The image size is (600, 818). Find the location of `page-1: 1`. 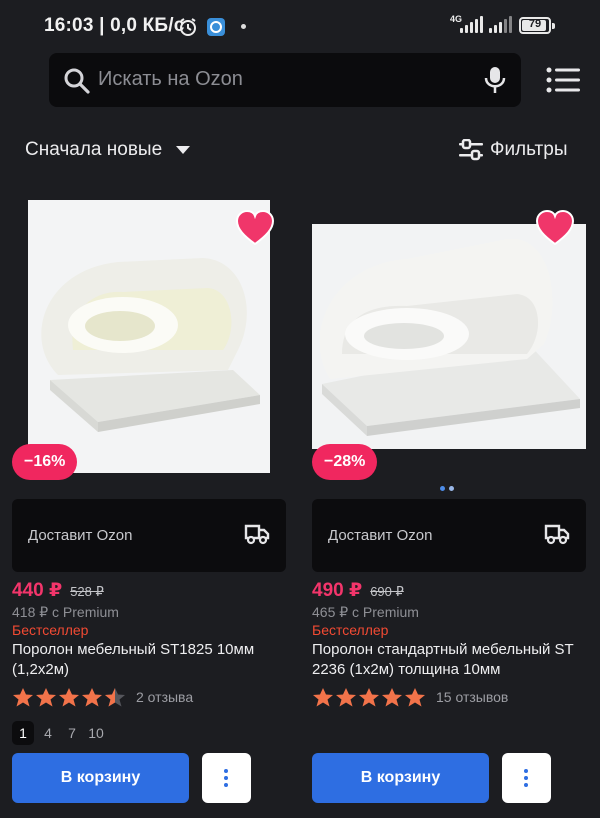

page-1: 1 is located at coordinates (23, 733).